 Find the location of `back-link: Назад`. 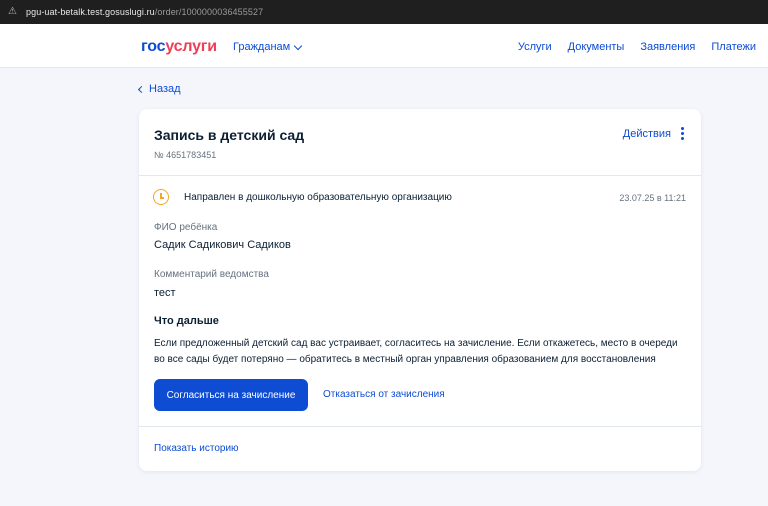

back-link: Назад is located at coordinates (159, 89).